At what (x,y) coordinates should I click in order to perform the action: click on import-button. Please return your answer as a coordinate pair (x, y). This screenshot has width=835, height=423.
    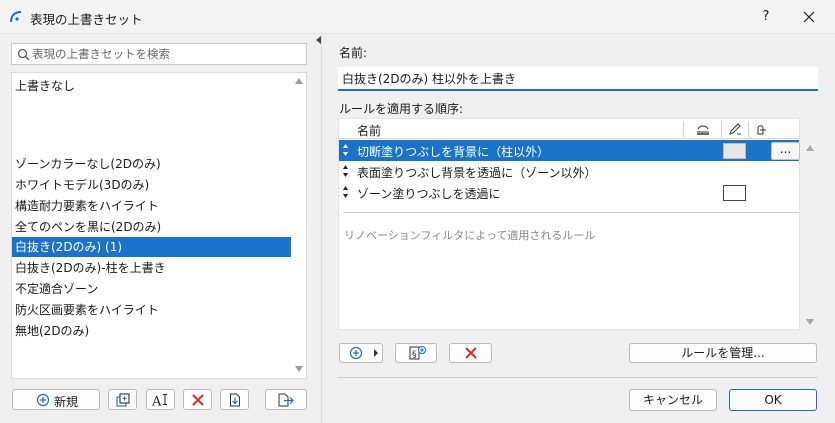
    Looking at the image, I should click on (234, 399).